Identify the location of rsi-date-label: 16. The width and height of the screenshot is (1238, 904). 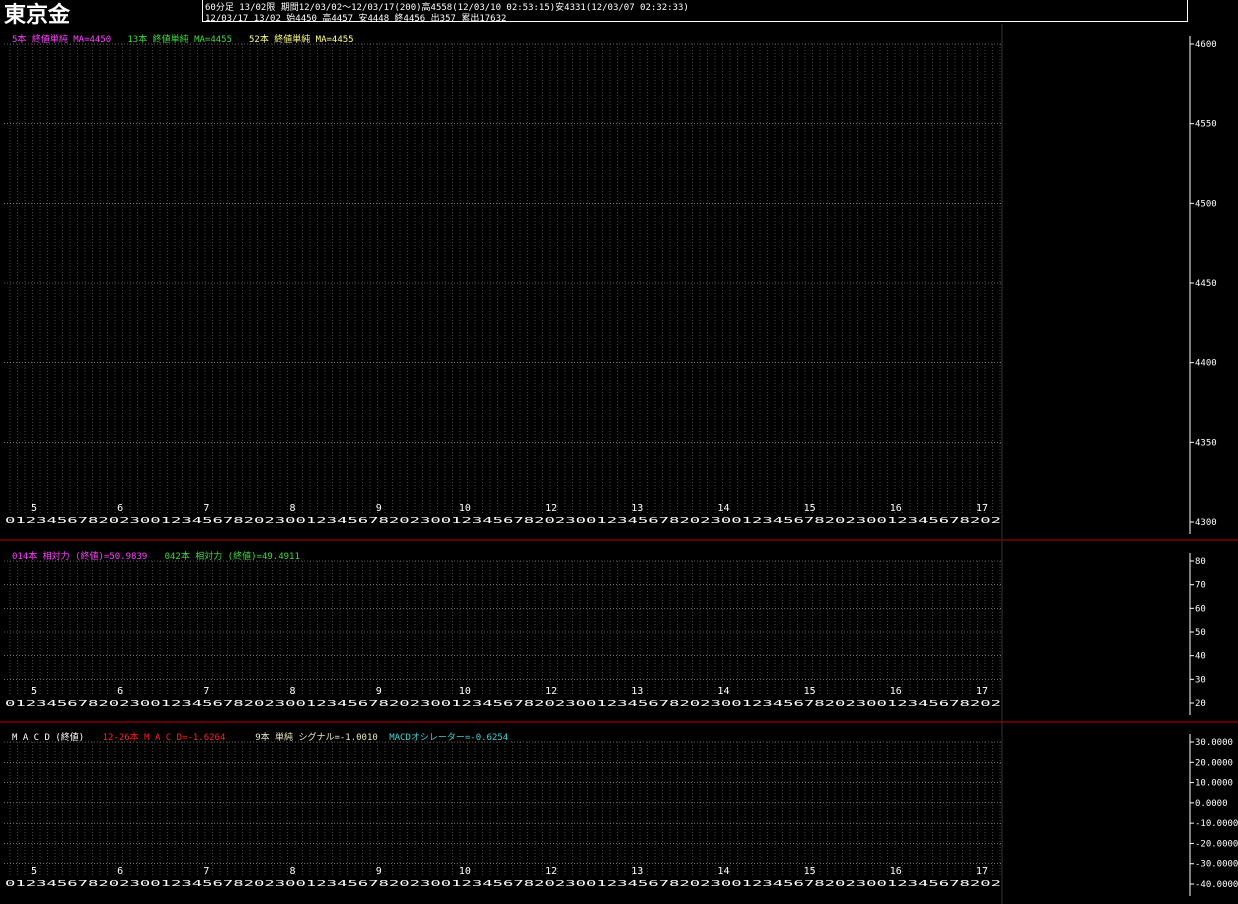
(896, 691).